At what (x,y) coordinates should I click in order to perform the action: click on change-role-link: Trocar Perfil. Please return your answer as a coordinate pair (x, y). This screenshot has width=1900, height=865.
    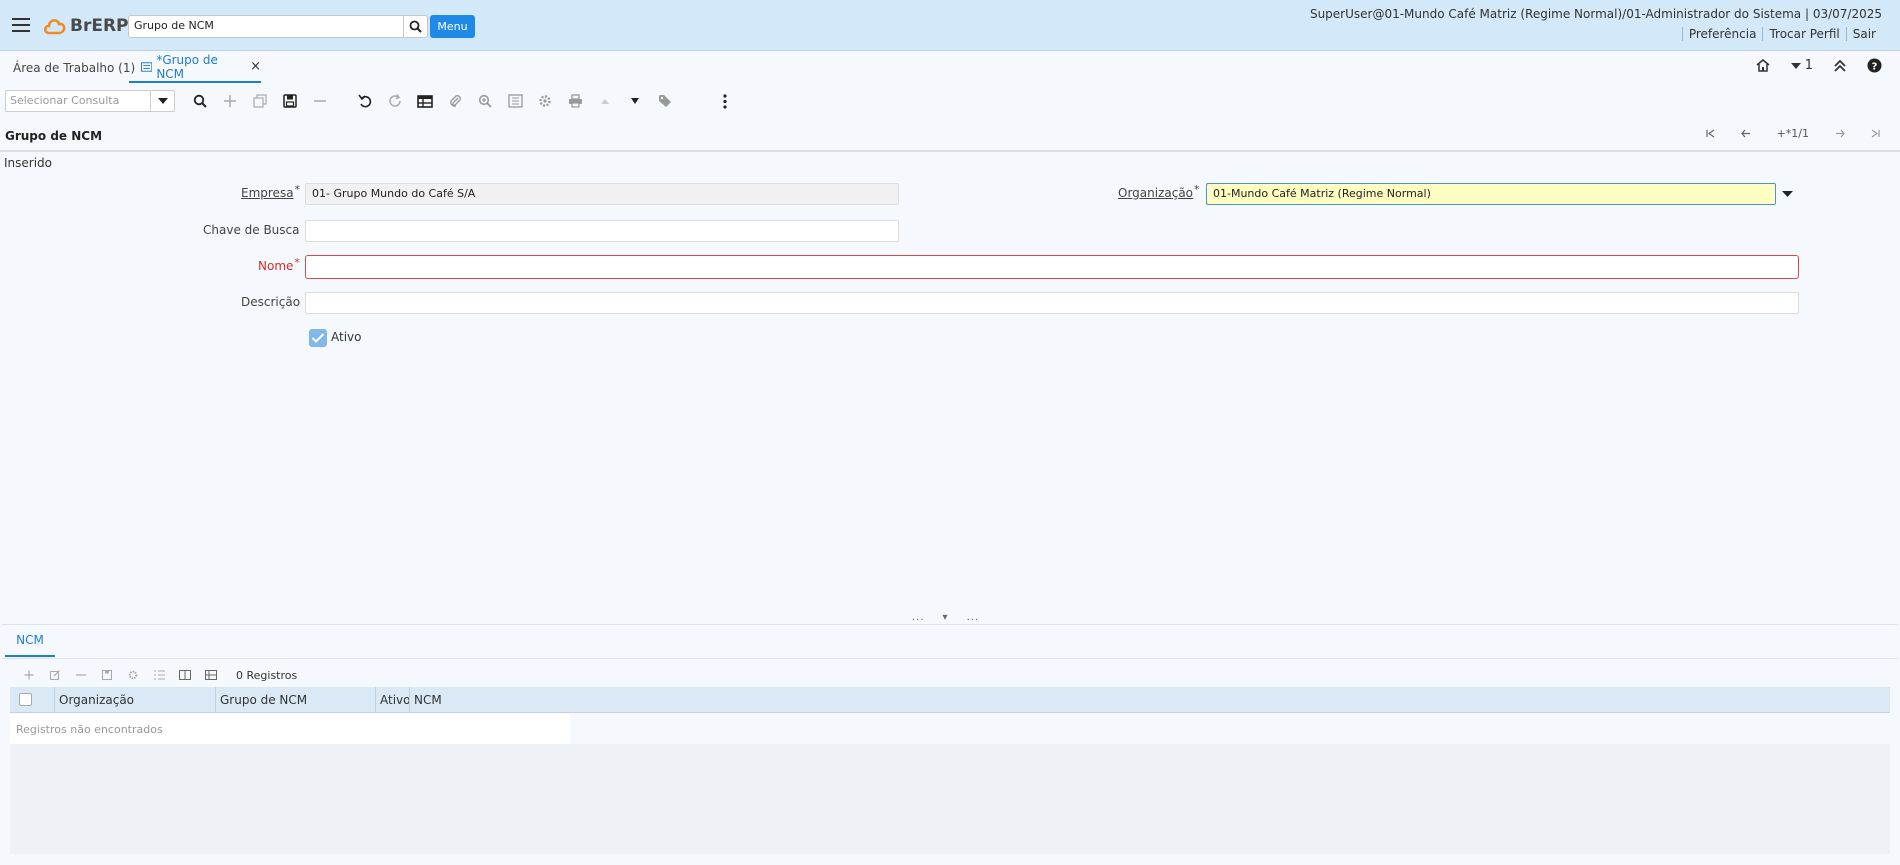
    Looking at the image, I should click on (1803, 34).